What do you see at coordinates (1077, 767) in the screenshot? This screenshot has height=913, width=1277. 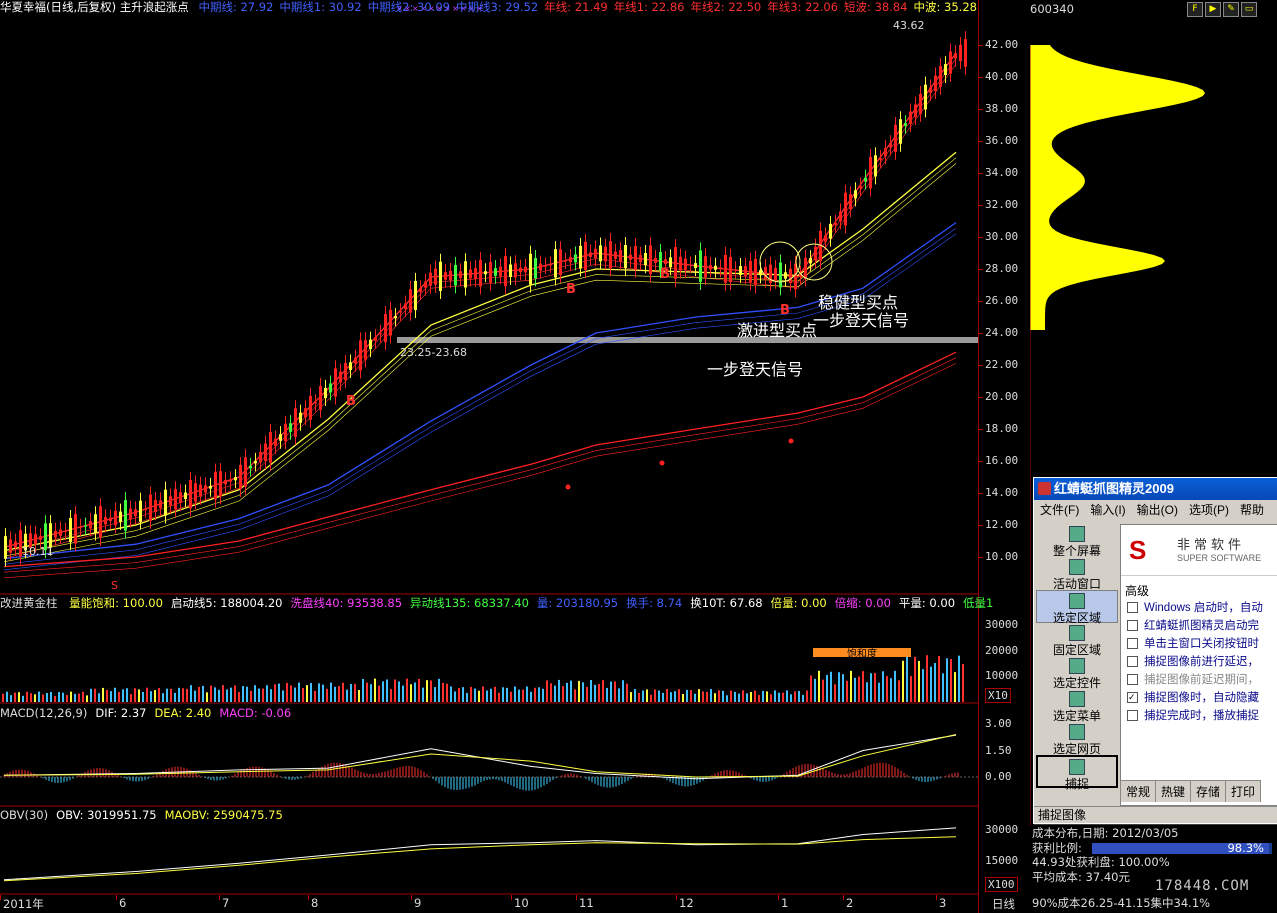 I see `camera-icon` at bounding box center [1077, 767].